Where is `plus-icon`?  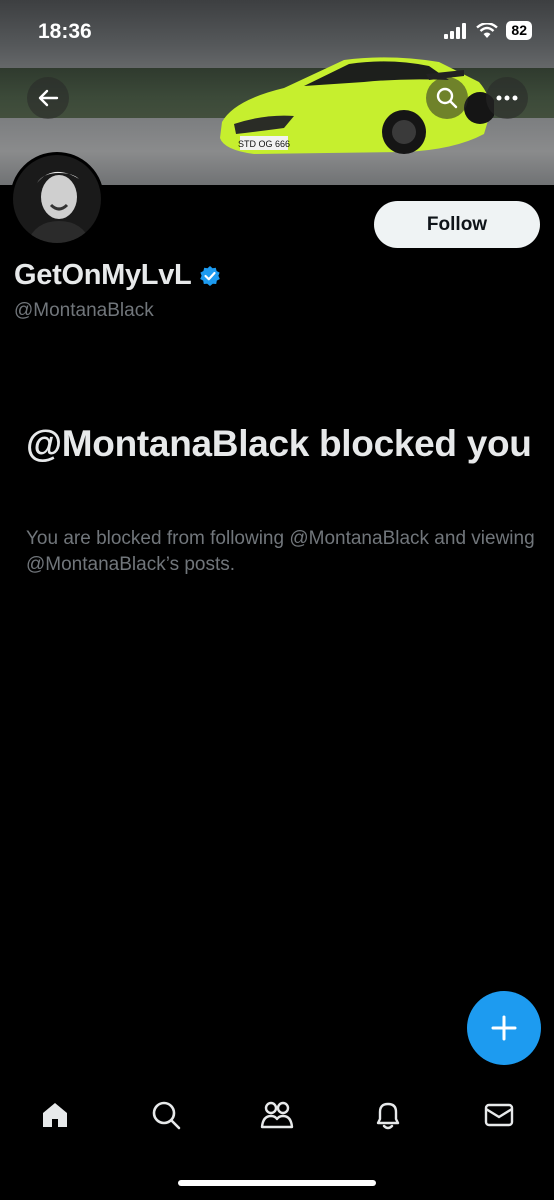
plus-icon is located at coordinates (504, 1028).